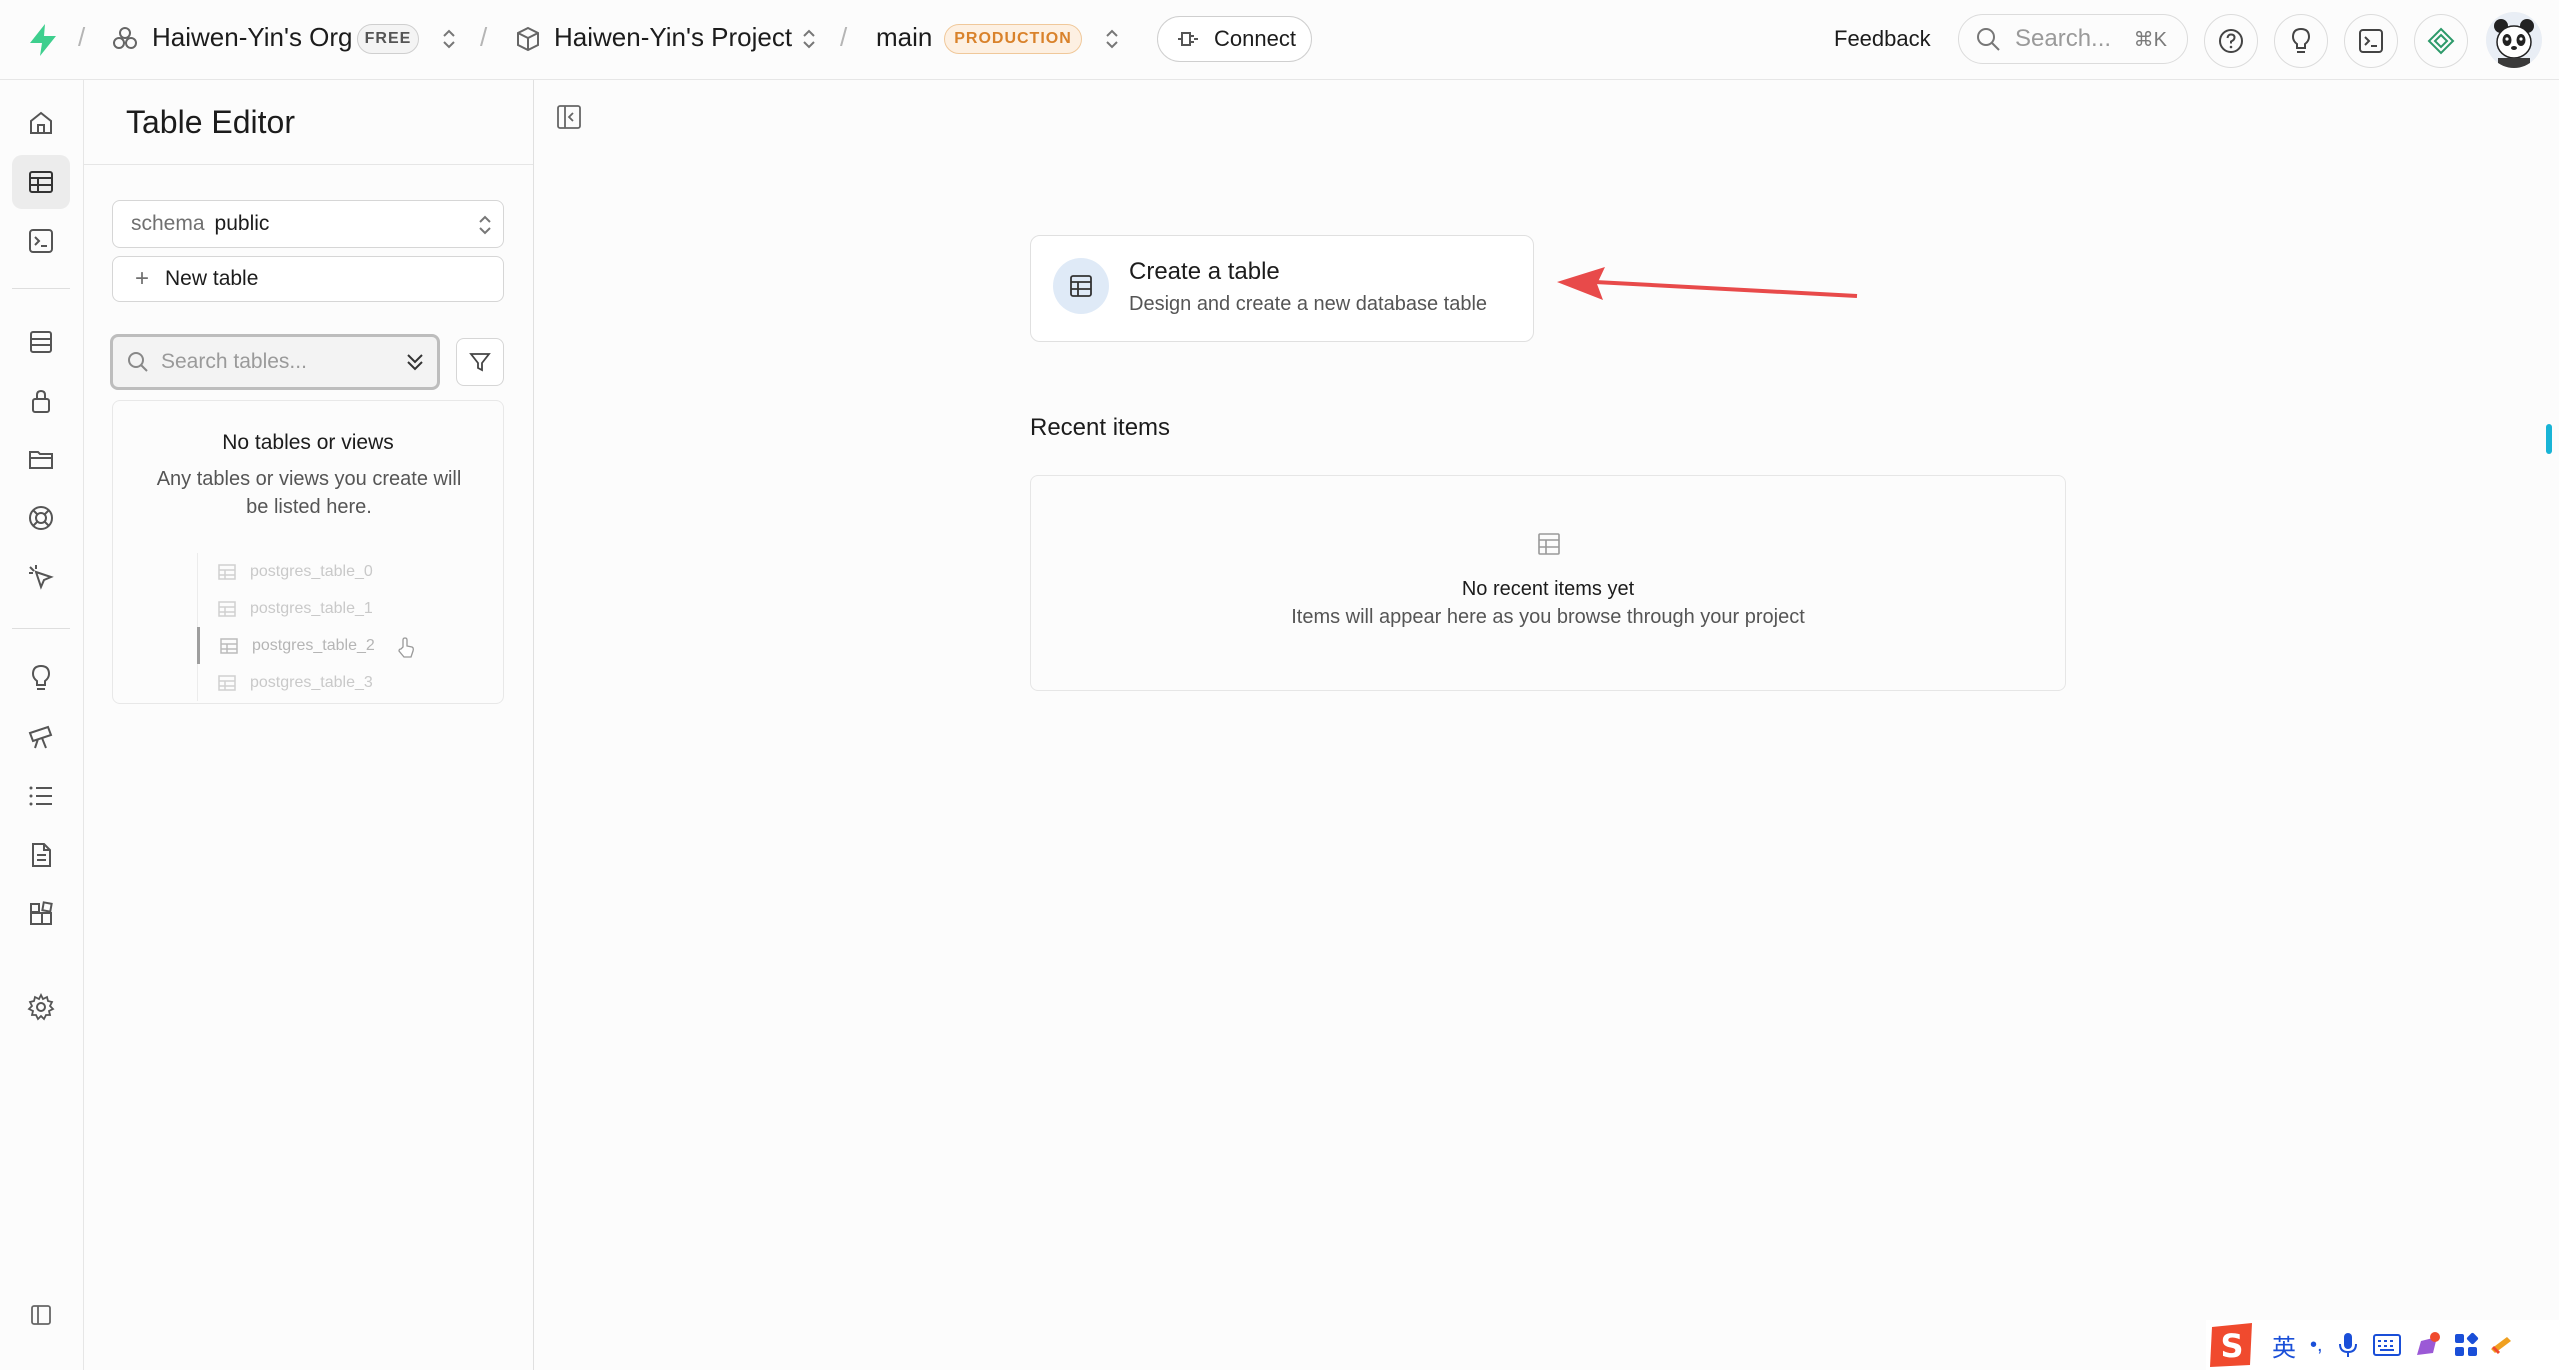 The height and width of the screenshot is (1370, 2559). I want to click on search-shortcut: ⌘K, so click(2150, 40).